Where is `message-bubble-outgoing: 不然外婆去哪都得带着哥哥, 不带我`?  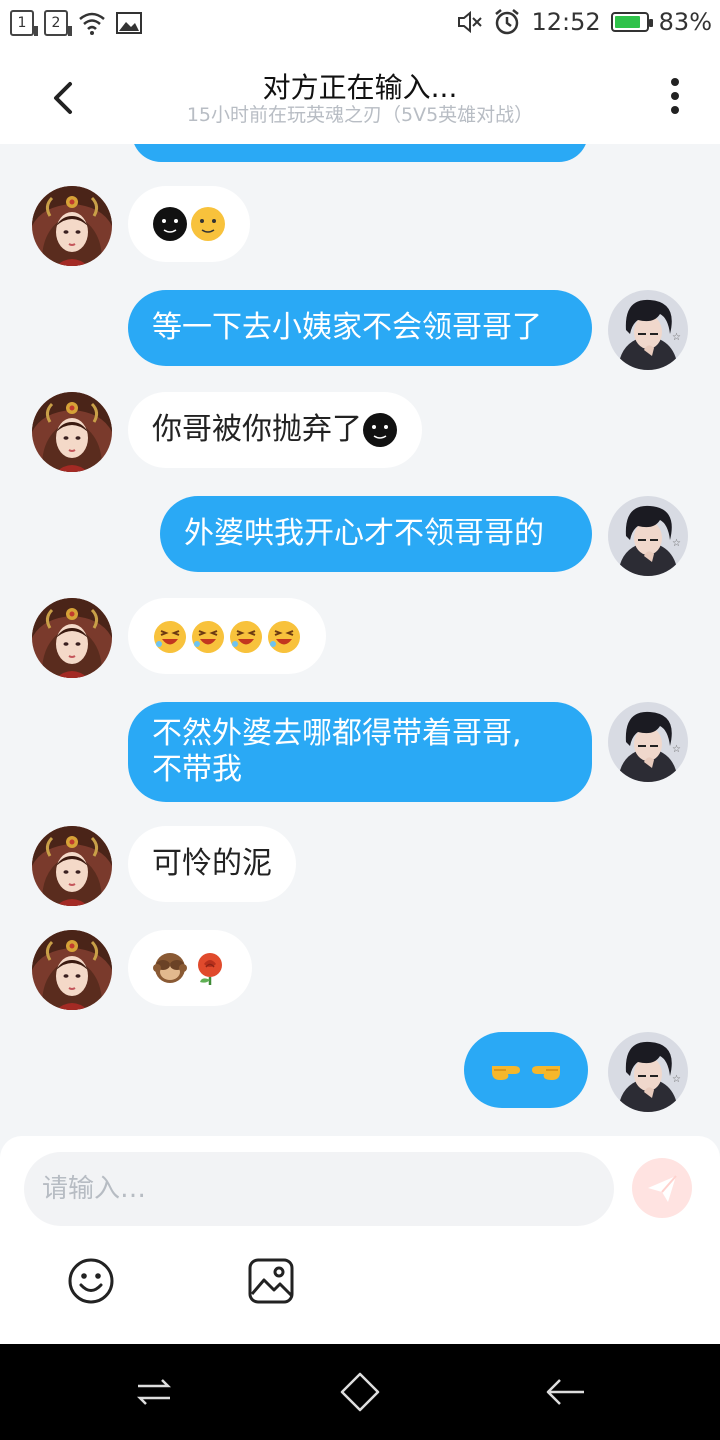 message-bubble-outgoing: 不然外婆去哪都得带着哥哥, 不带我 is located at coordinates (360, 752).